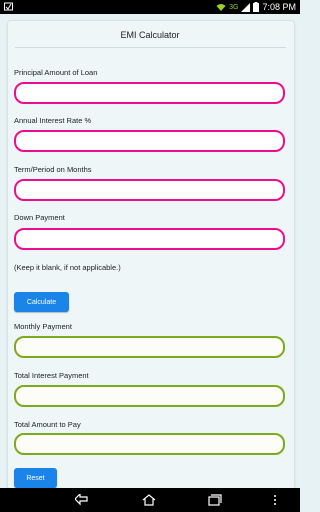 This screenshot has height=512, width=320. What do you see at coordinates (150, 35) in the screenshot?
I see `page-title: EMI Calculator` at bounding box center [150, 35].